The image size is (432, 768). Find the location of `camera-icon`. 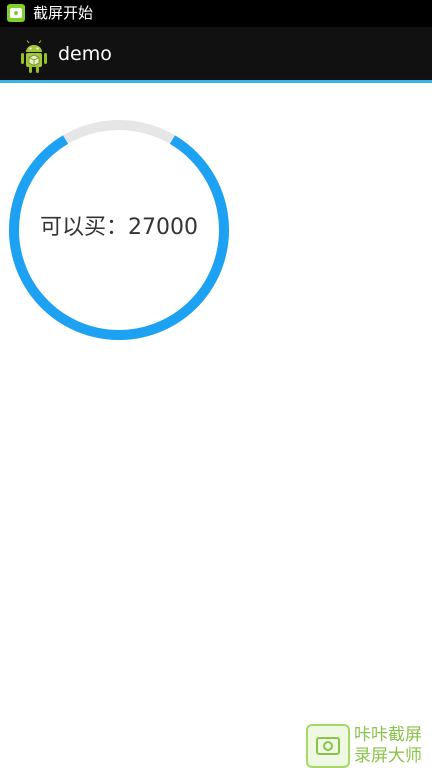

camera-icon is located at coordinates (328, 746).